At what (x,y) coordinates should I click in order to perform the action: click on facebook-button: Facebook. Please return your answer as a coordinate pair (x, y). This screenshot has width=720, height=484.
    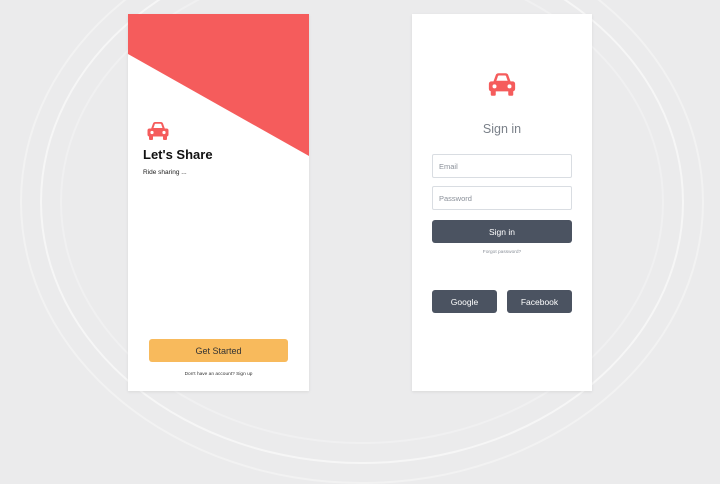
    Looking at the image, I should click on (539, 301).